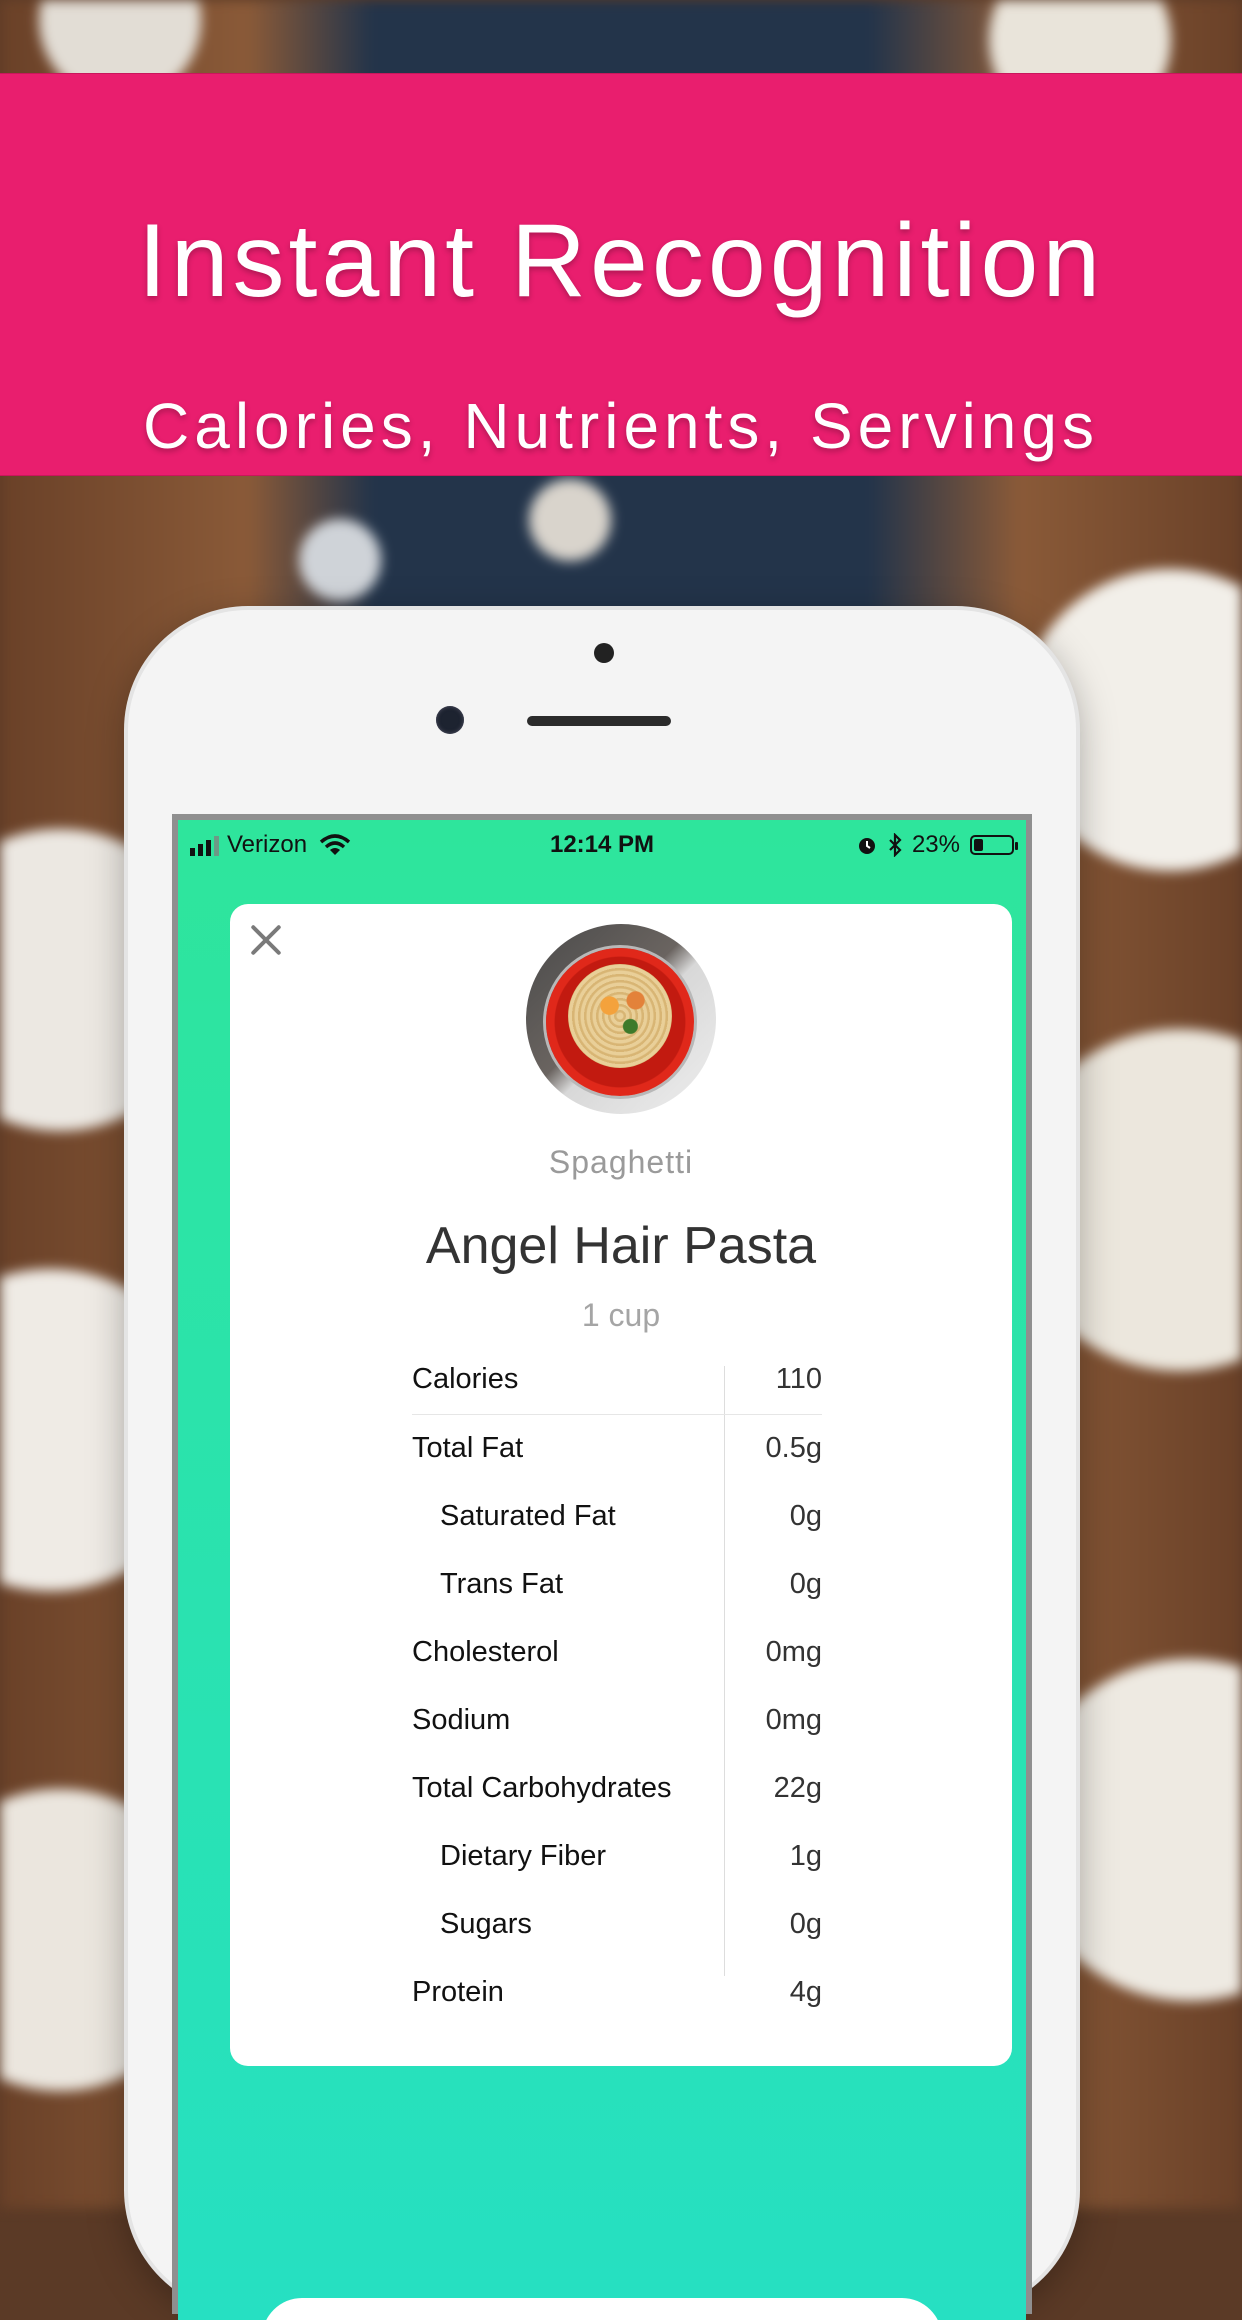 The width and height of the screenshot is (1242, 2320). What do you see at coordinates (617, 1517) in the screenshot?
I see `nutrition-row: Saturated Fat 0g` at bounding box center [617, 1517].